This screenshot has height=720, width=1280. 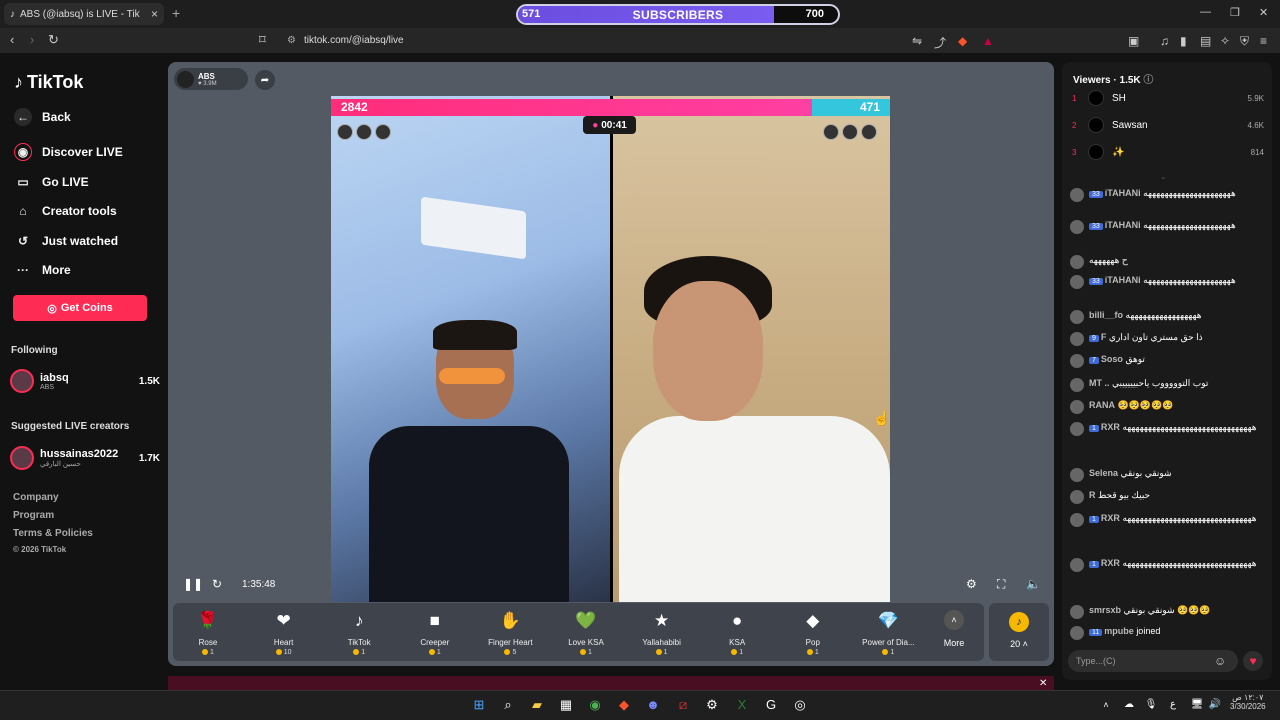 I want to click on minimize-icon: —, so click(x=1205, y=12).